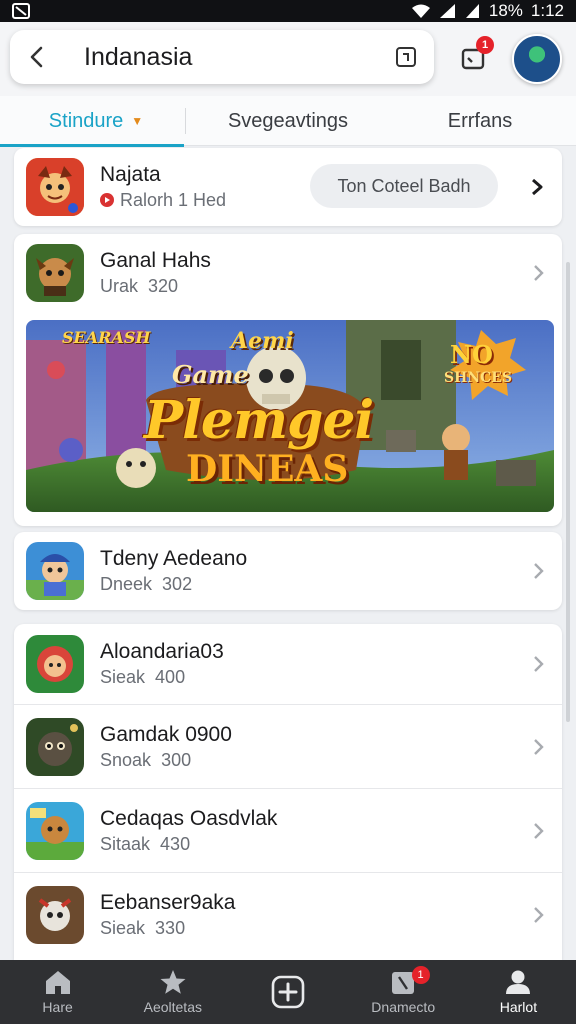  I want to click on notifications-button: 1, so click(474, 58).